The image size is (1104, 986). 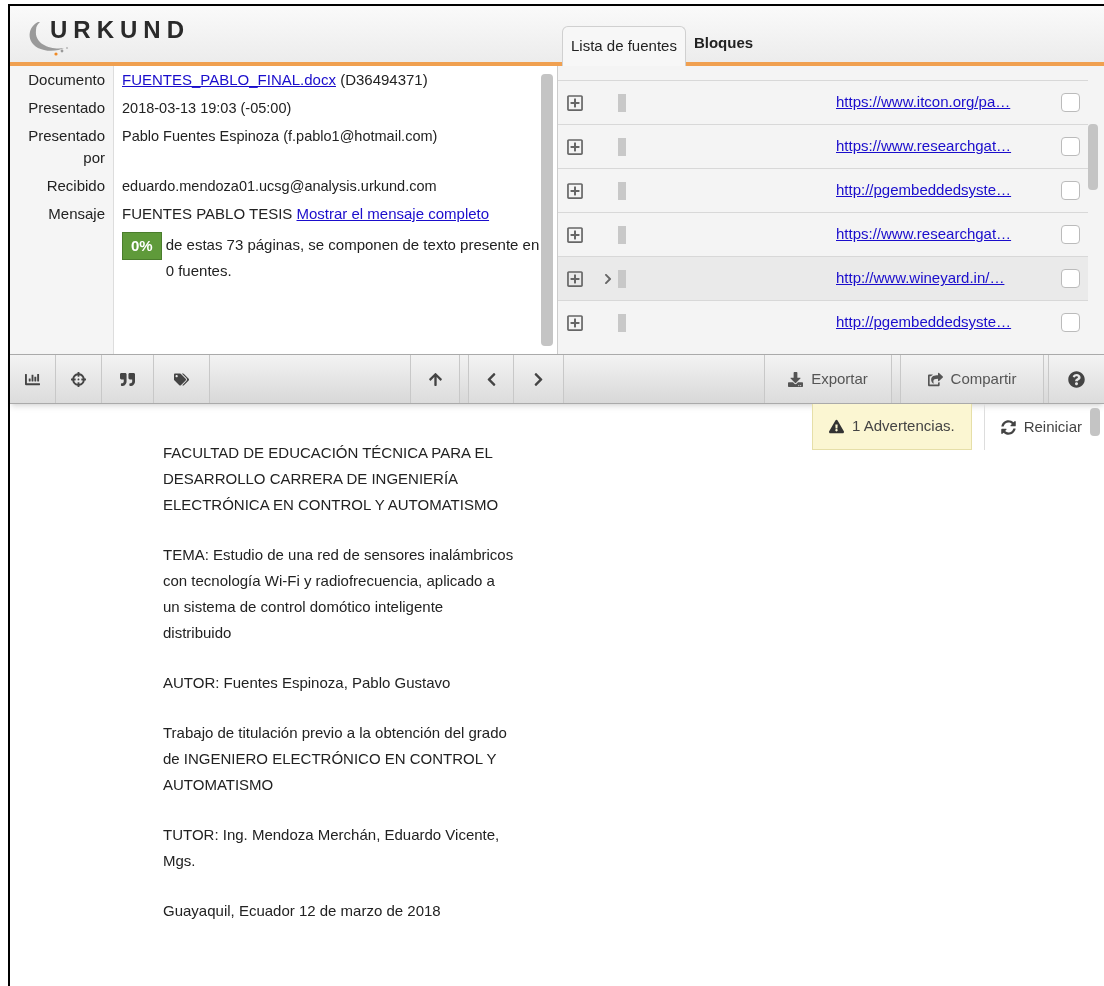 I want to click on detail-value: Pablo Fuentes Espinoza (f.pablo1@hotmail.com), so click(x=280, y=136).